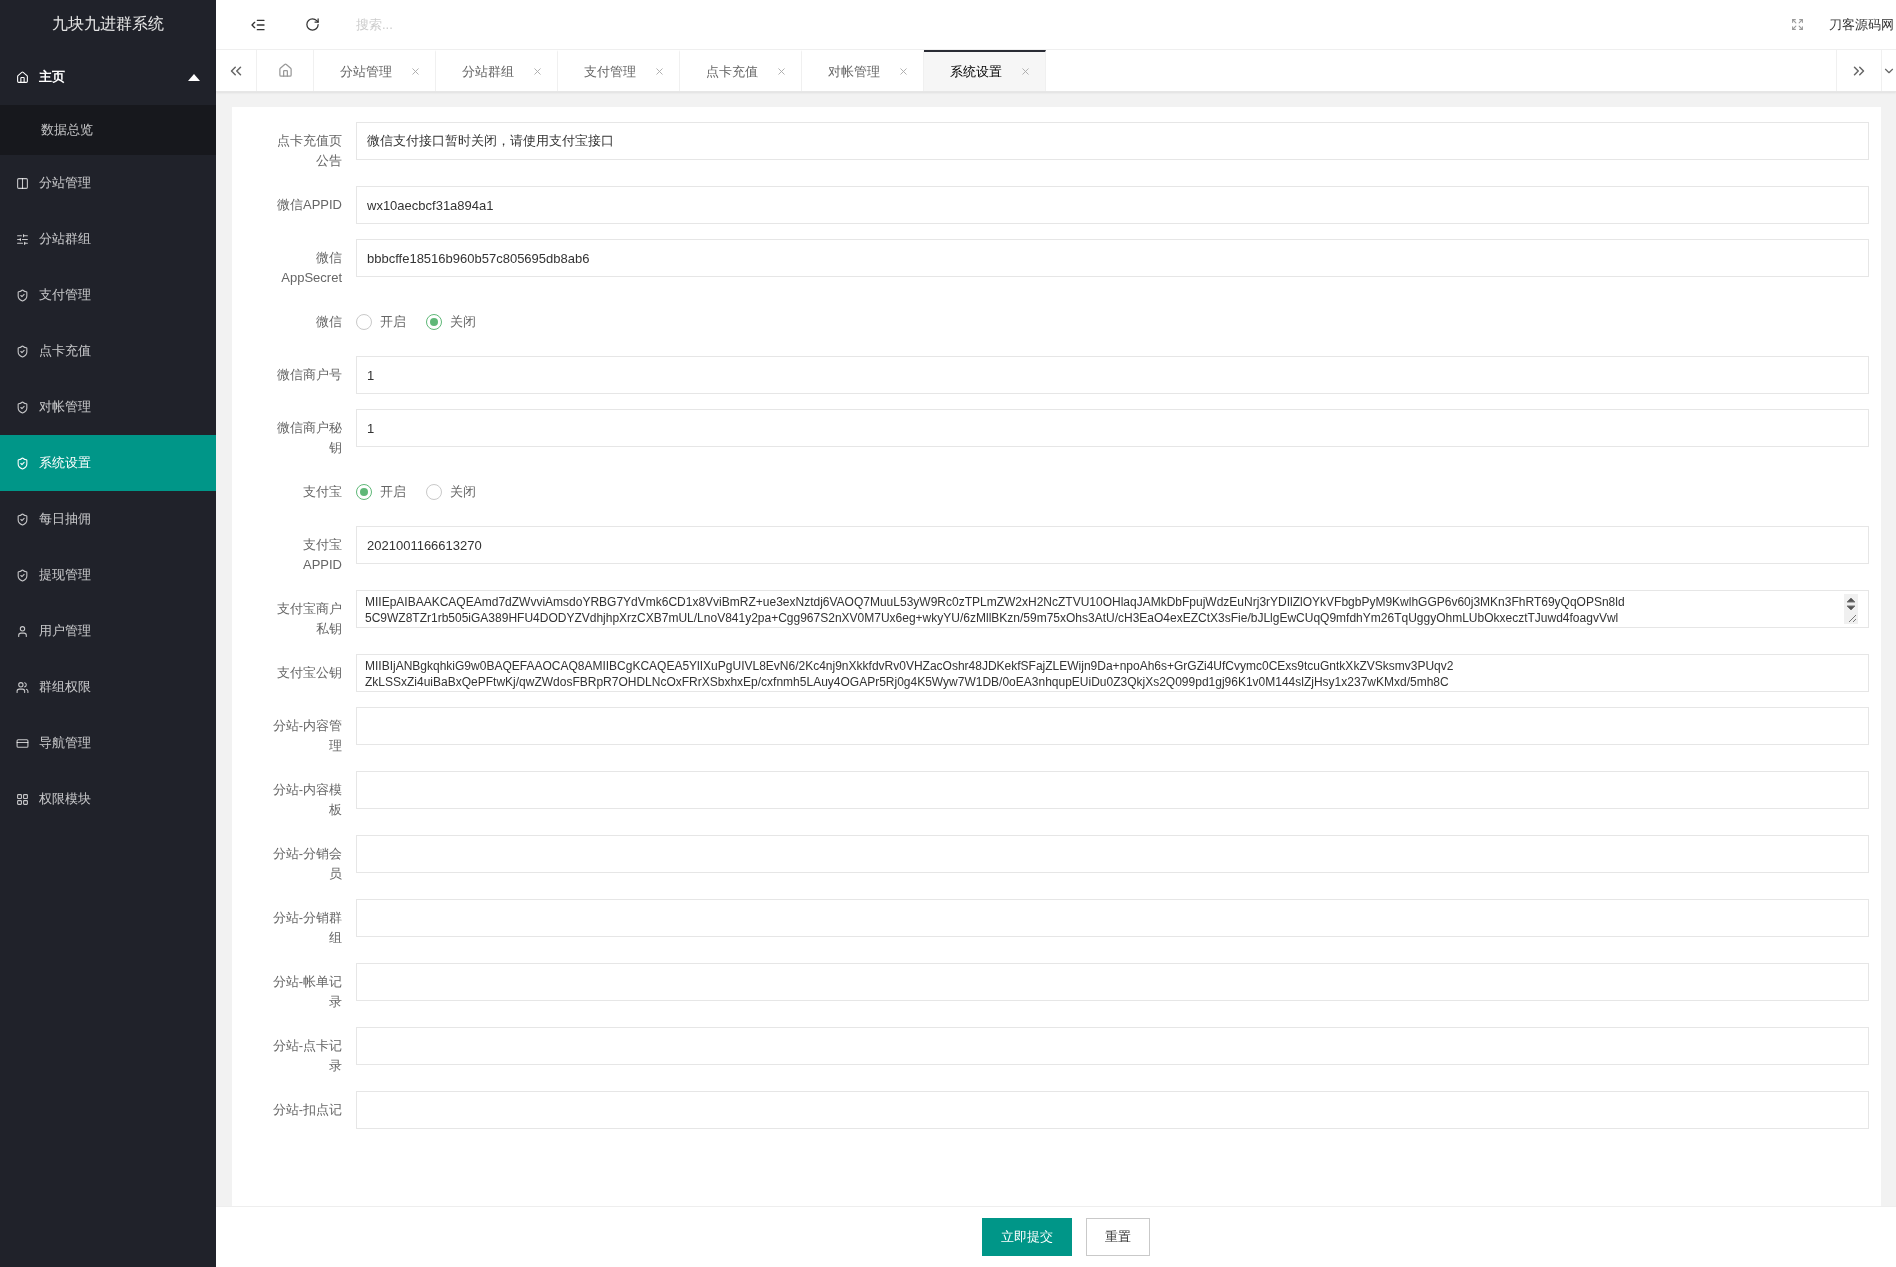 This screenshot has height=1267, width=1896. What do you see at coordinates (619, 70) in the screenshot?
I see `tab: 支付管理` at bounding box center [619, 70].